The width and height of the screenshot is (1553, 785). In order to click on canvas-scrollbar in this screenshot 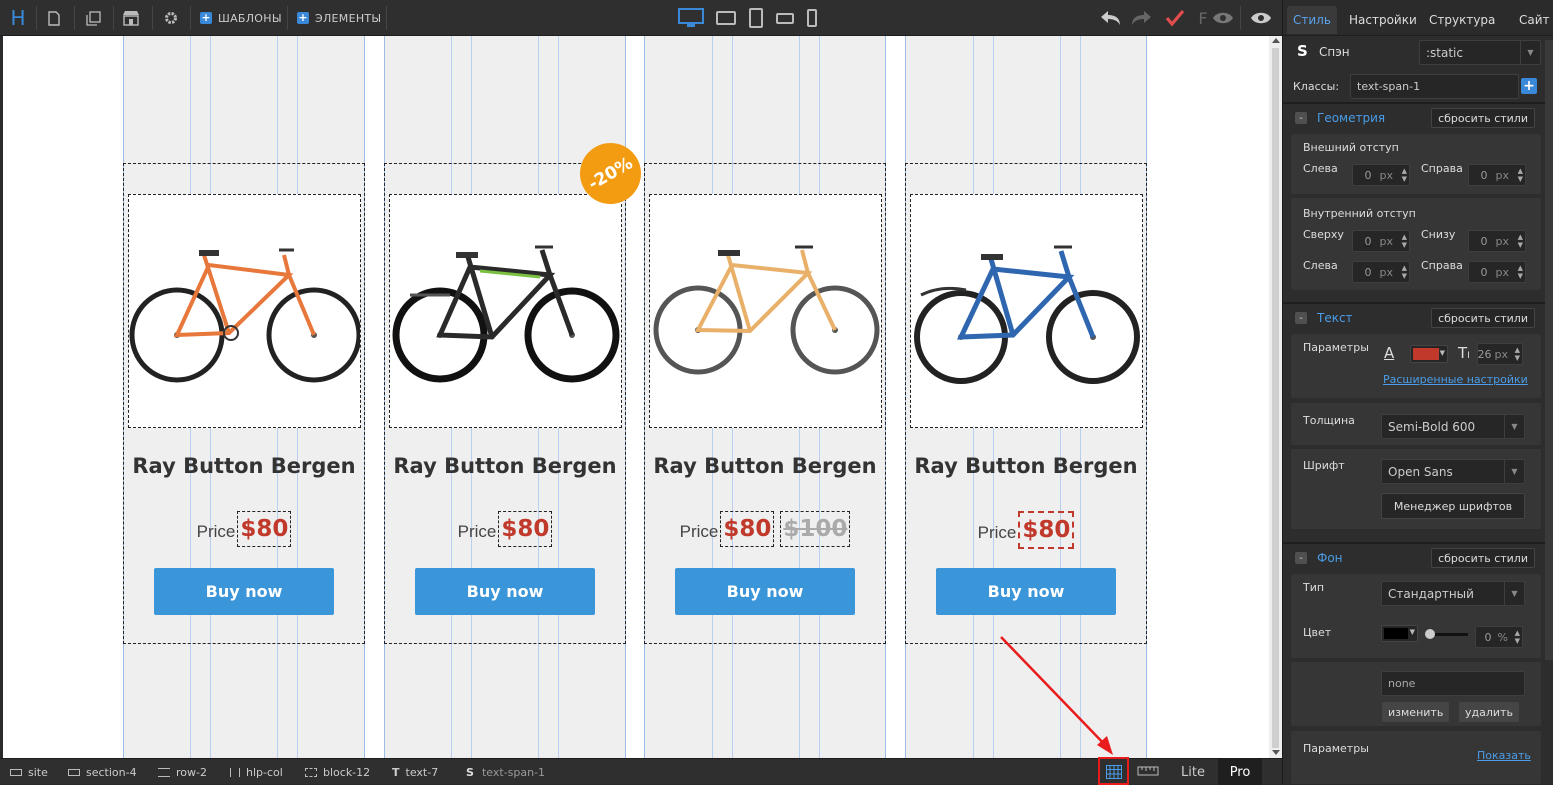, I will do `click(1275, 397)`.